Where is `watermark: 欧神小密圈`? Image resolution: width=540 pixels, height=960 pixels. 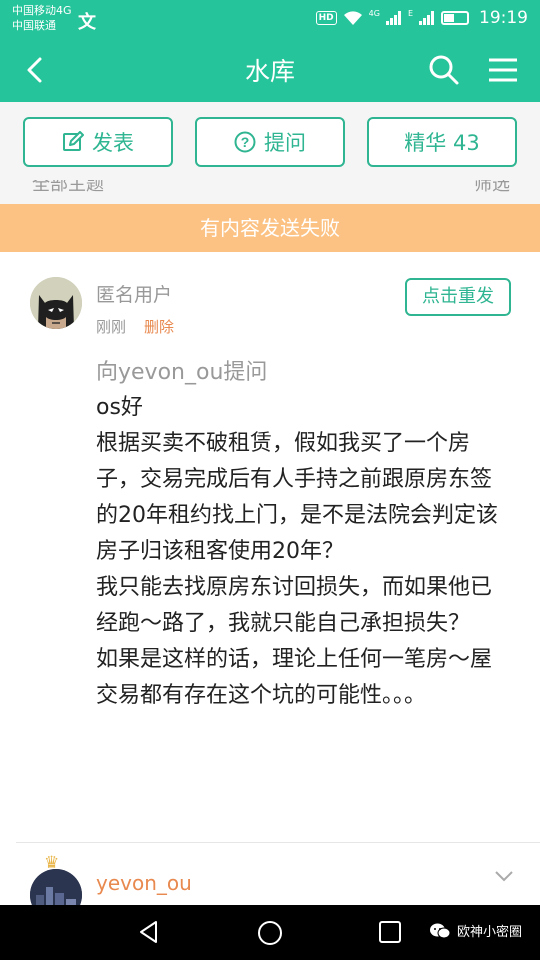
watermark: 欧神小密圈 is located at coordinates (475, 930).